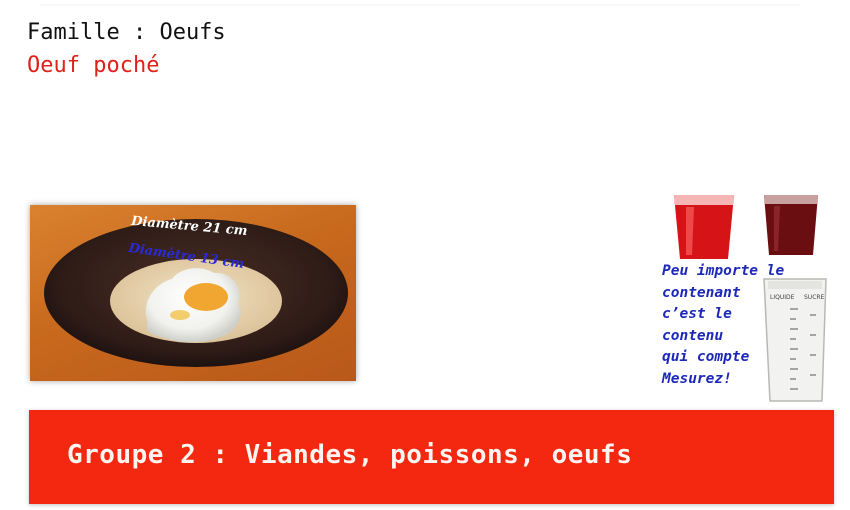 This screenshot has height=510, width=850. I want to click on measure-note-line: qui compte, so click(706, 357).